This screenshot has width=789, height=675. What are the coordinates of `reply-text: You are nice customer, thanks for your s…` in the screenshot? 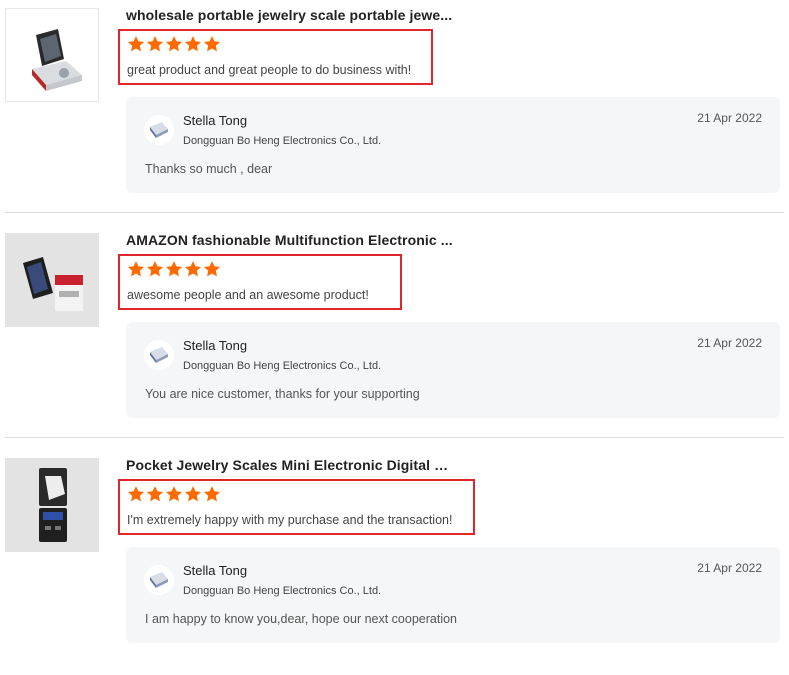 It's located at (282, 394).